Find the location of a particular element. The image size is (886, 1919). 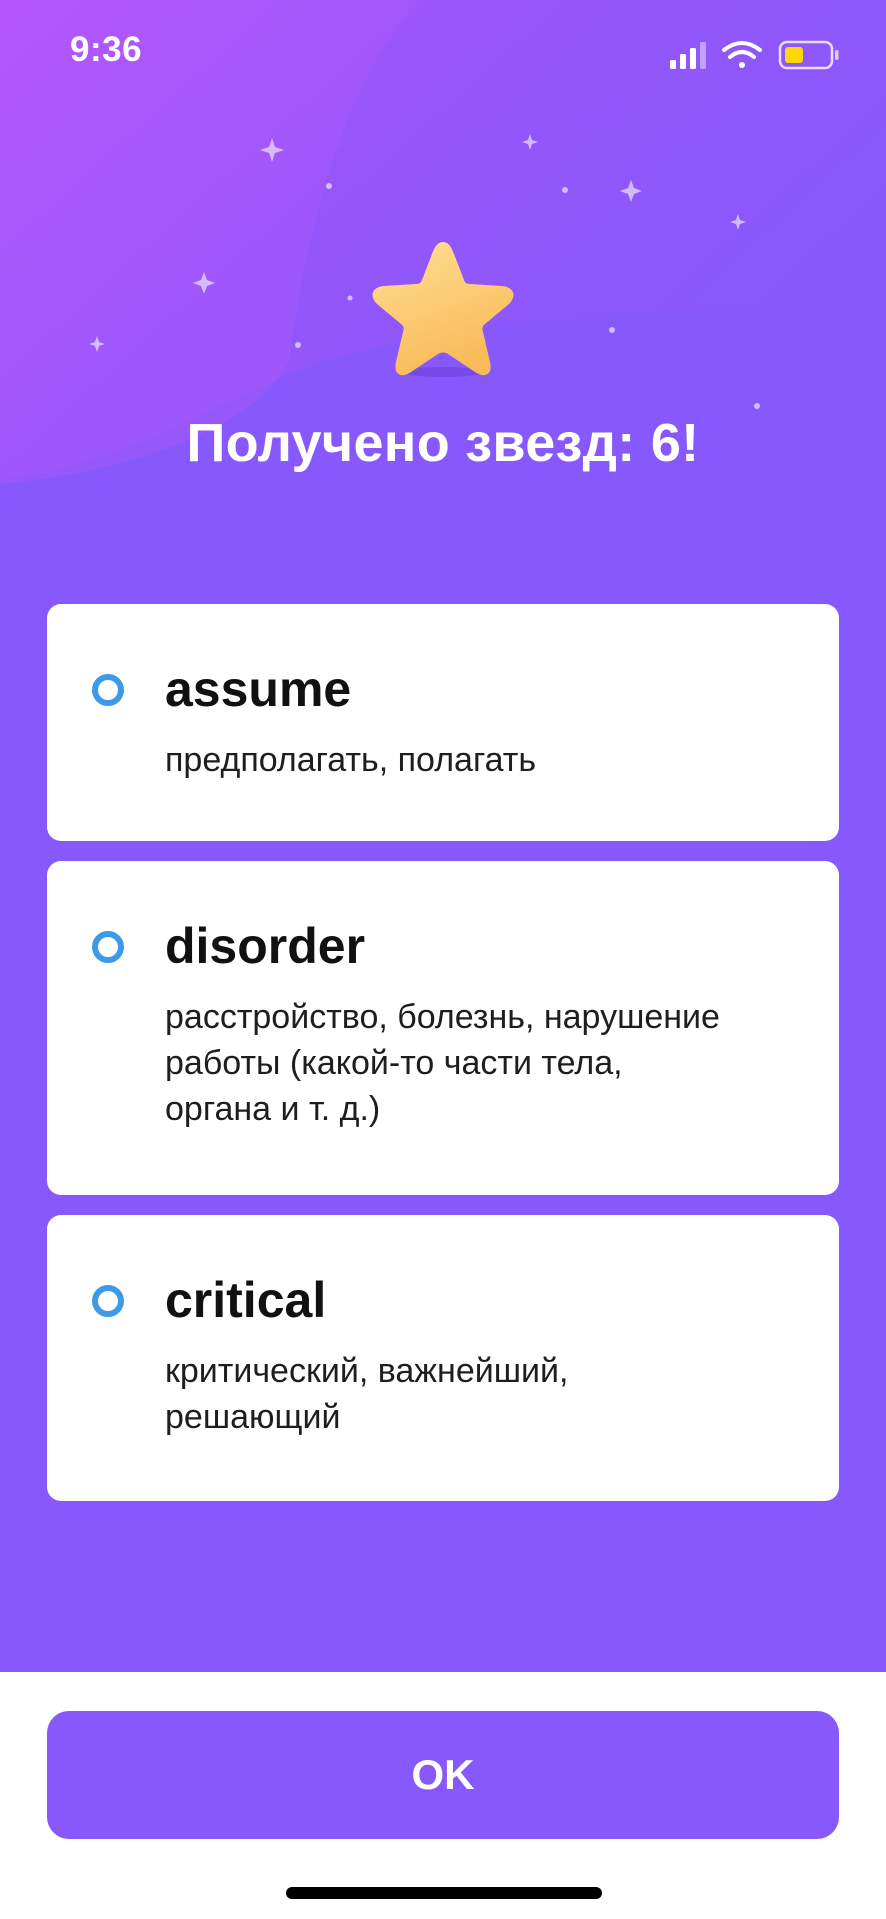

word-term: critical is located at coordinates (246, 1300).